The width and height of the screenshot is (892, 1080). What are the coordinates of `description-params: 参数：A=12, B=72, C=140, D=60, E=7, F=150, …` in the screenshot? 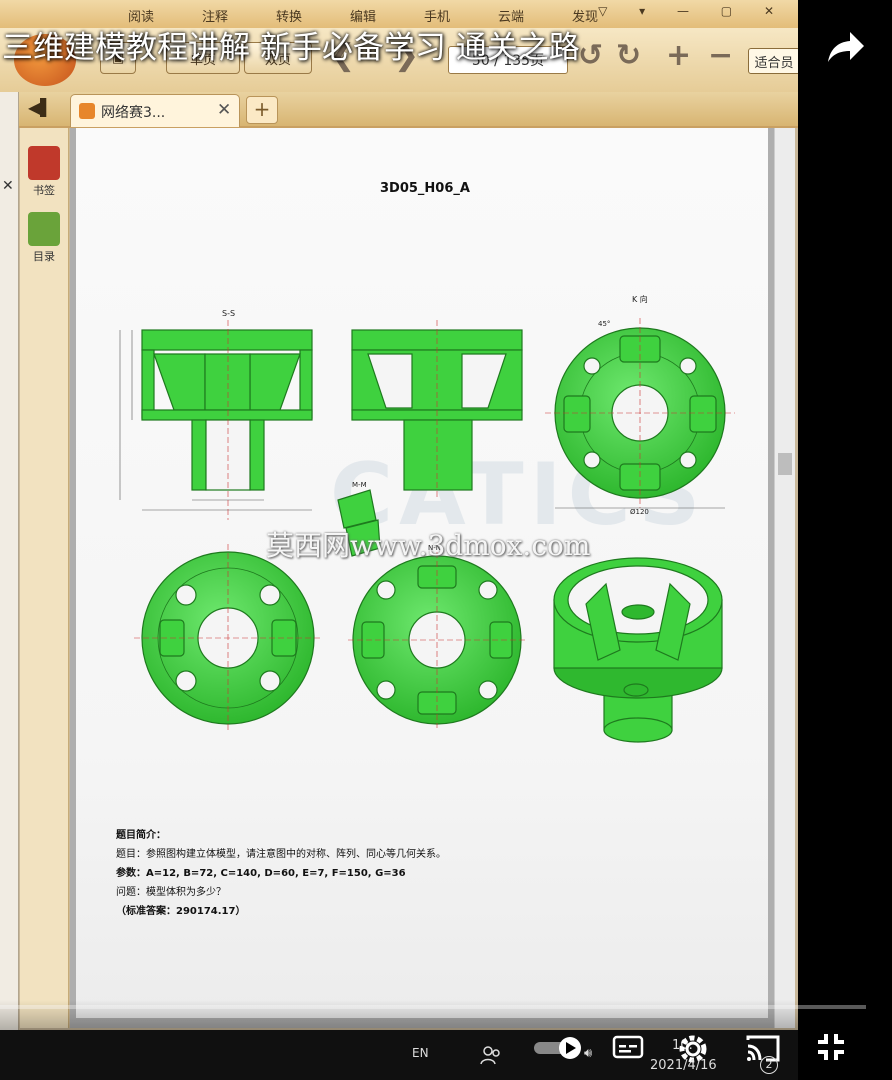 It's located at (261, 873).